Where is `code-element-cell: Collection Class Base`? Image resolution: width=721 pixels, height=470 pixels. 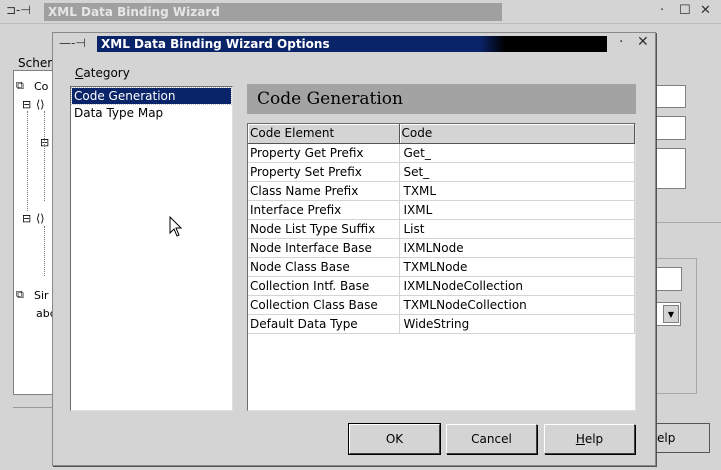
code-element-cell: Collection Class Base is located at coordinates (324, 305).